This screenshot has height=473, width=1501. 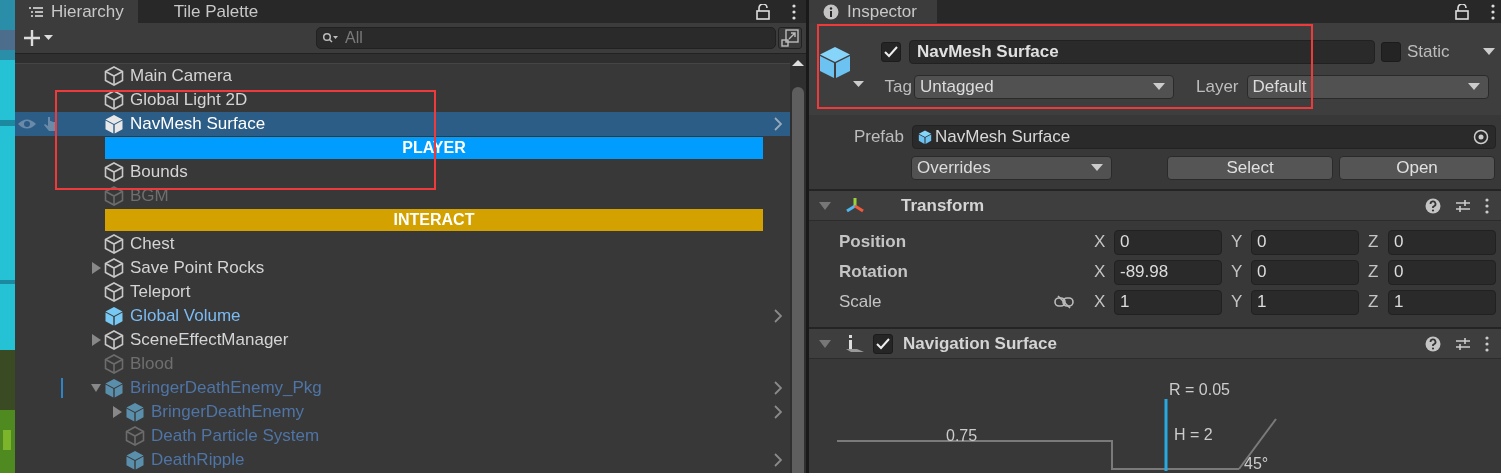 What do you see at coordinates (1044, 87) in the screenshot?
I see `tag-dropdown: Untagged` at bounding box center [1044, 87].